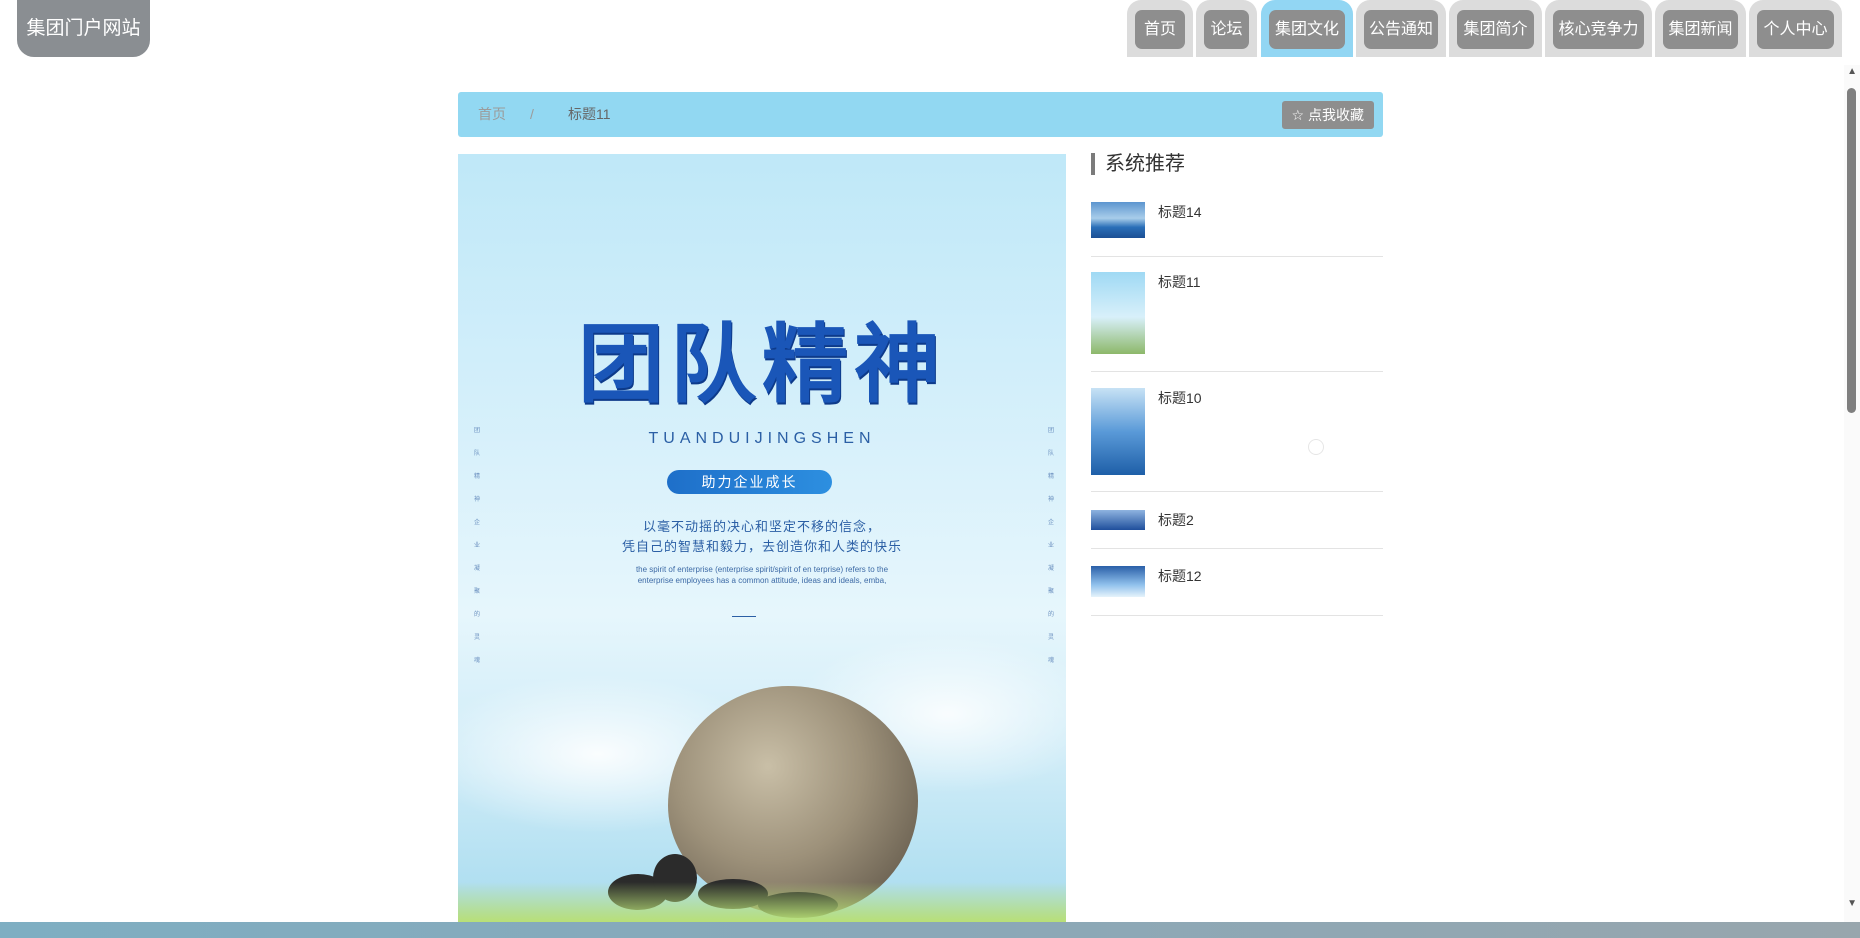 The height and width of the screenshot is (938, 1860). What do you see at coordinates (1327, 115) in the screenshot?
I see `favorite-button: ☆ 点我收藏` at bounding box center [1327, 115].